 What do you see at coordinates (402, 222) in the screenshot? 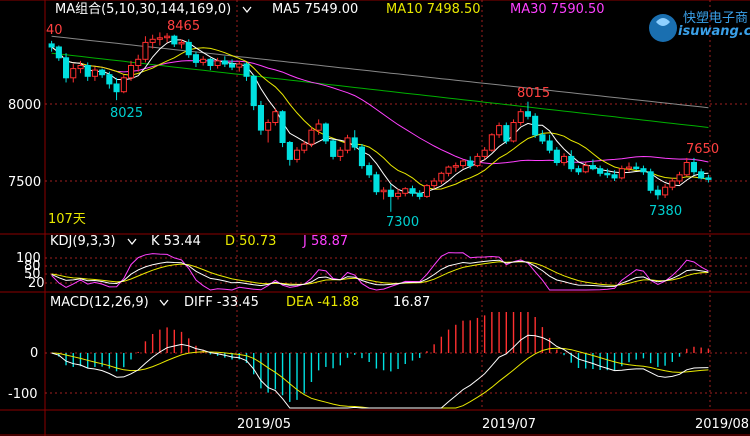
I see `annotation-7300: 7300` at bounding box center [402, 222].